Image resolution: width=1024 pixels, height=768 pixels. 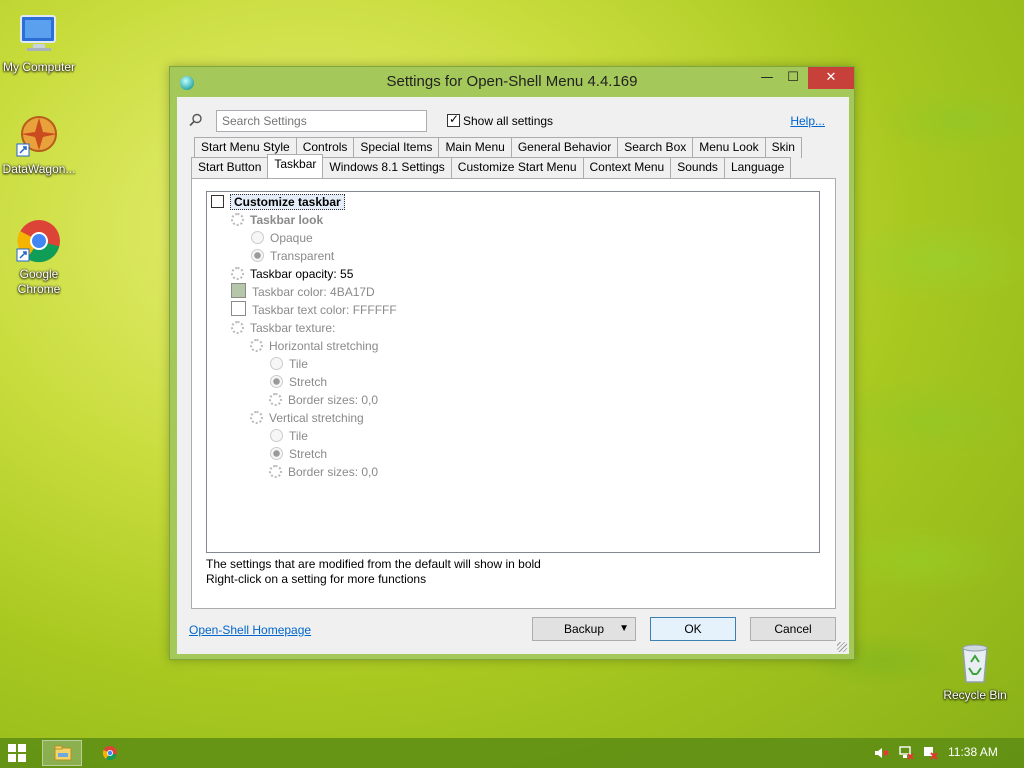 I want to click on tab-menu-look: Menu Look, so click(x=729, y=147).